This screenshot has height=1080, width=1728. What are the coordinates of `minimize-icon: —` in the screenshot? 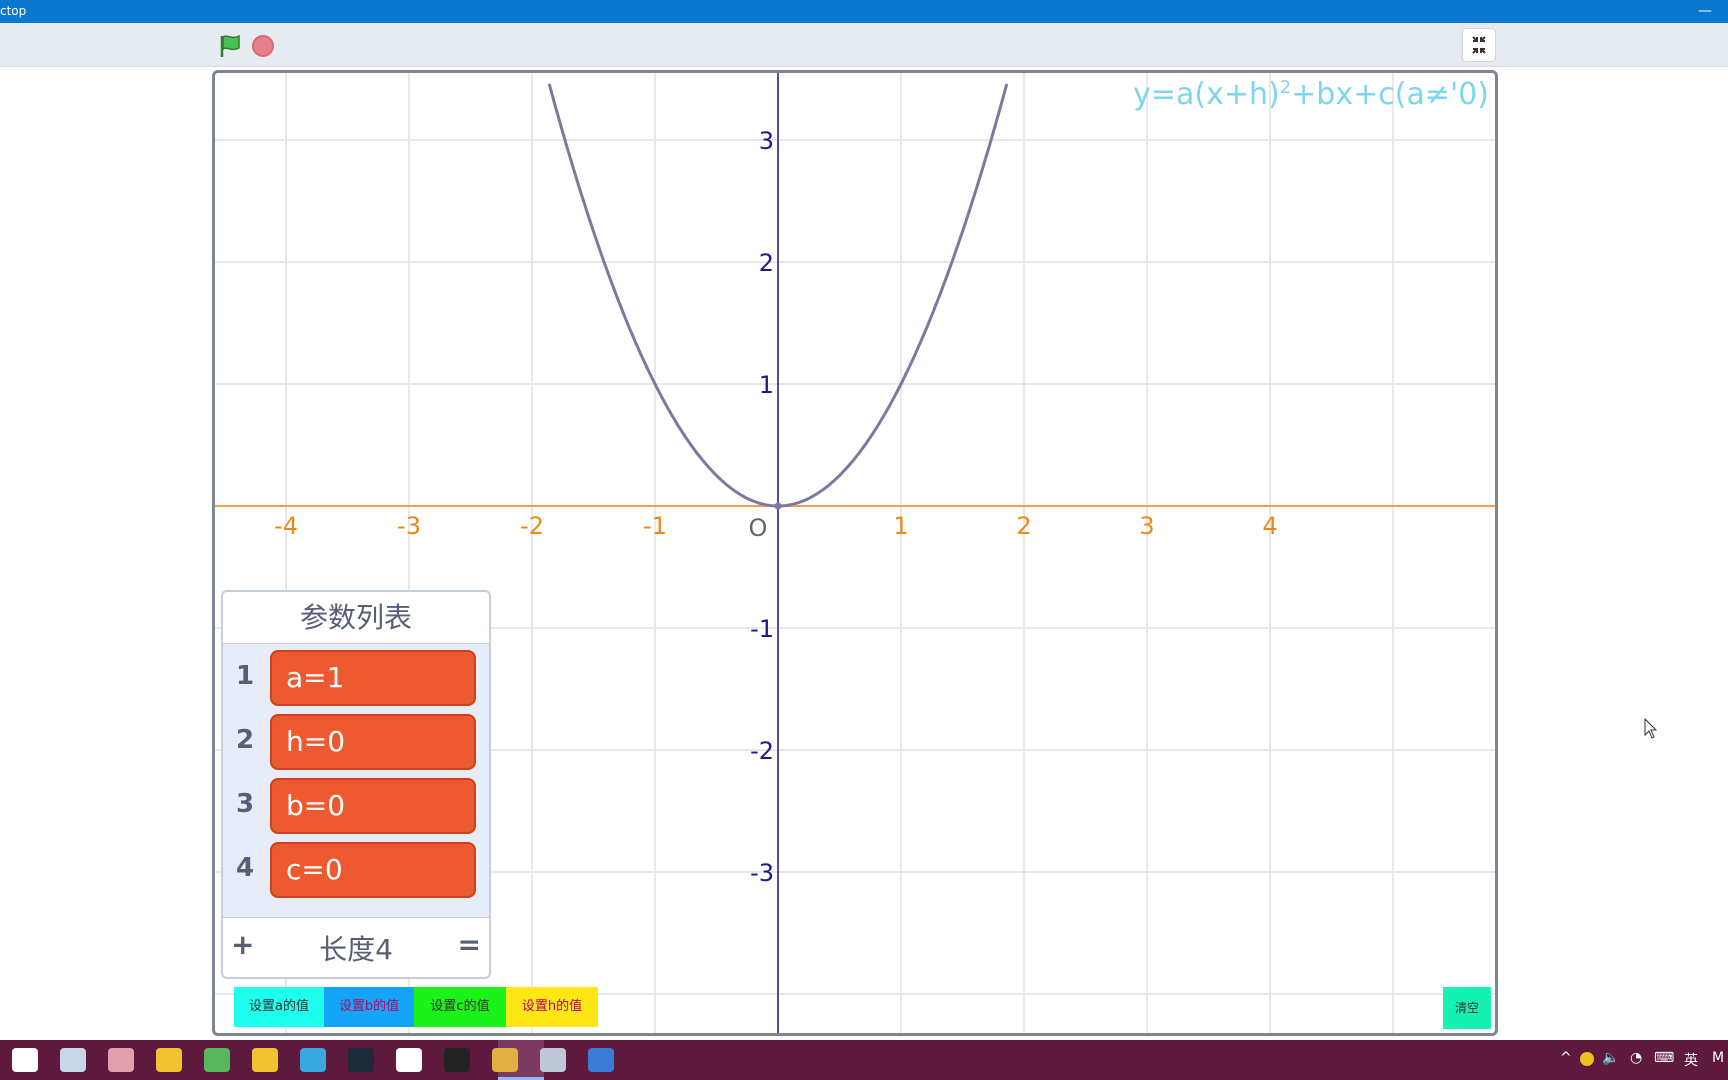 It's located at (1705, 11).